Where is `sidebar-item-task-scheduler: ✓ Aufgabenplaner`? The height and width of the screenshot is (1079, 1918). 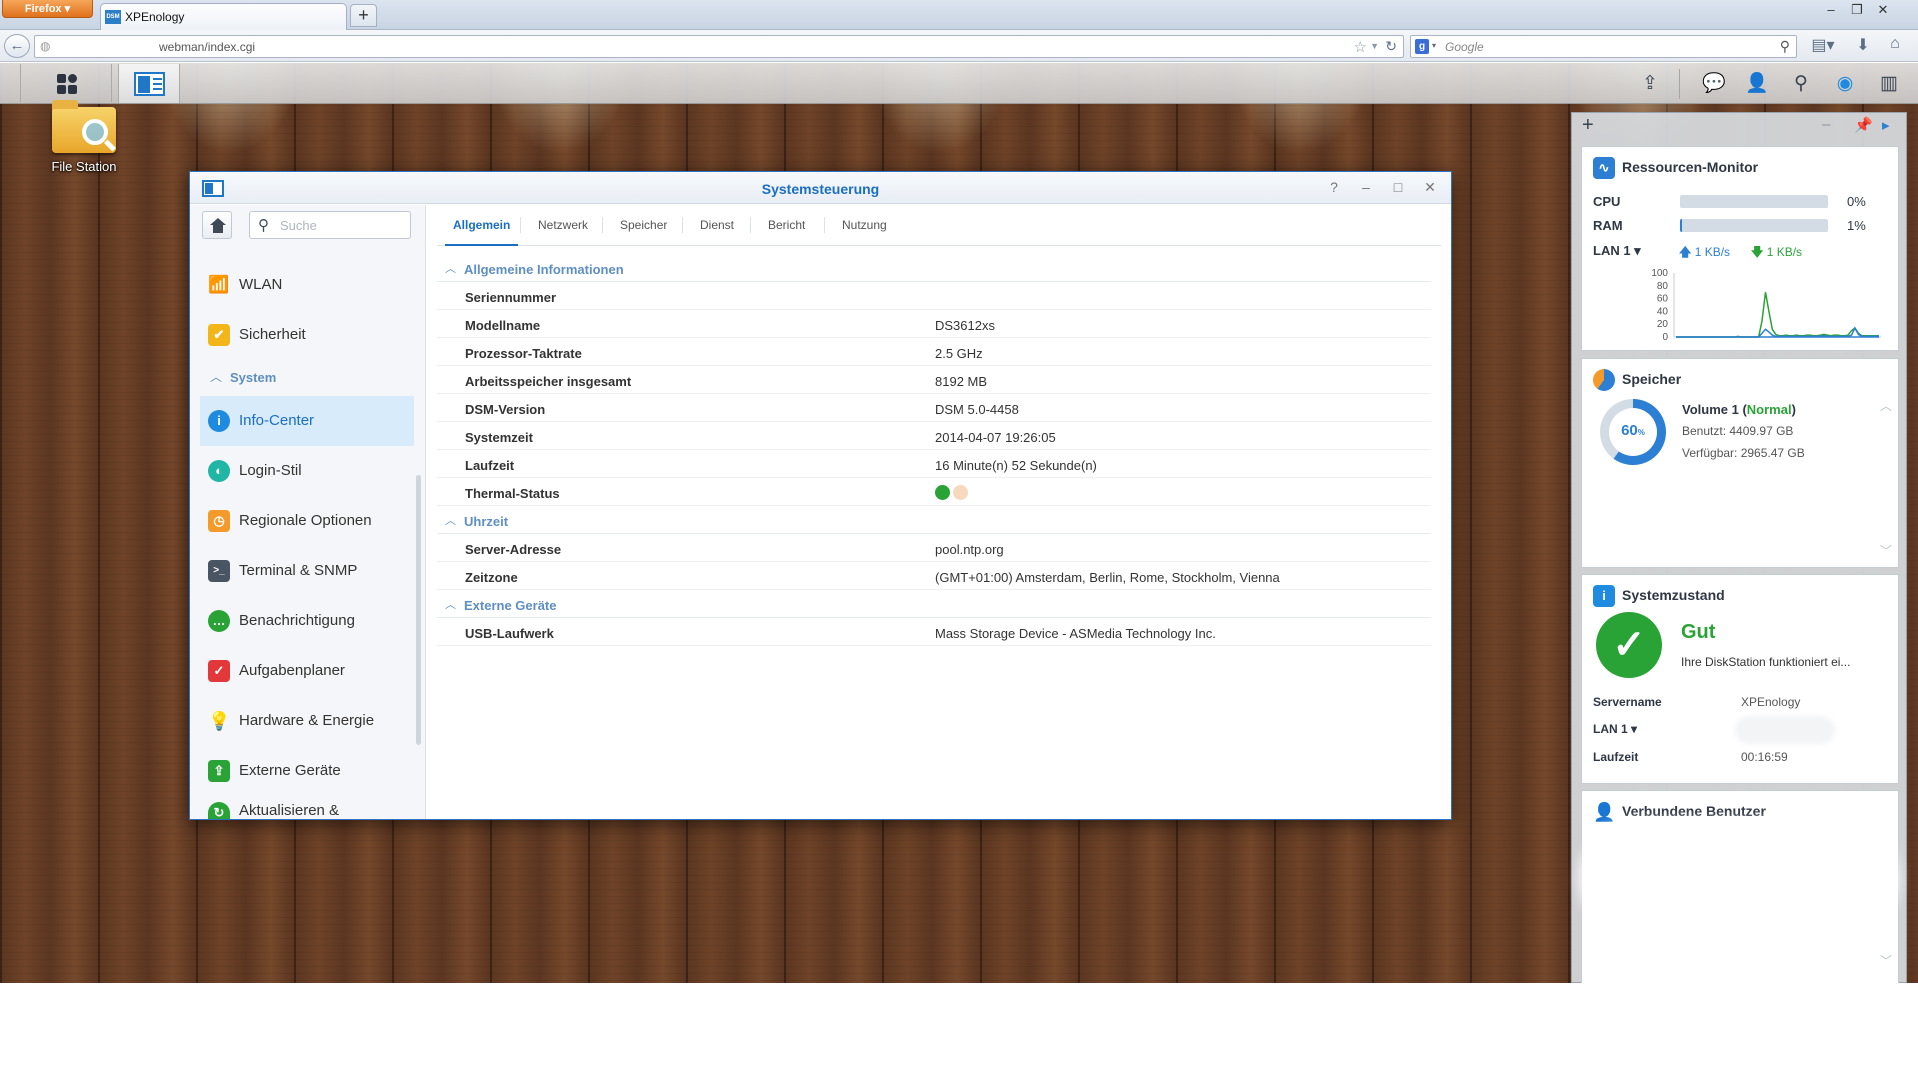
sidebar-item-task-scheduler: ✓ Aufgabenplaner is located at coordinates (307, 671).